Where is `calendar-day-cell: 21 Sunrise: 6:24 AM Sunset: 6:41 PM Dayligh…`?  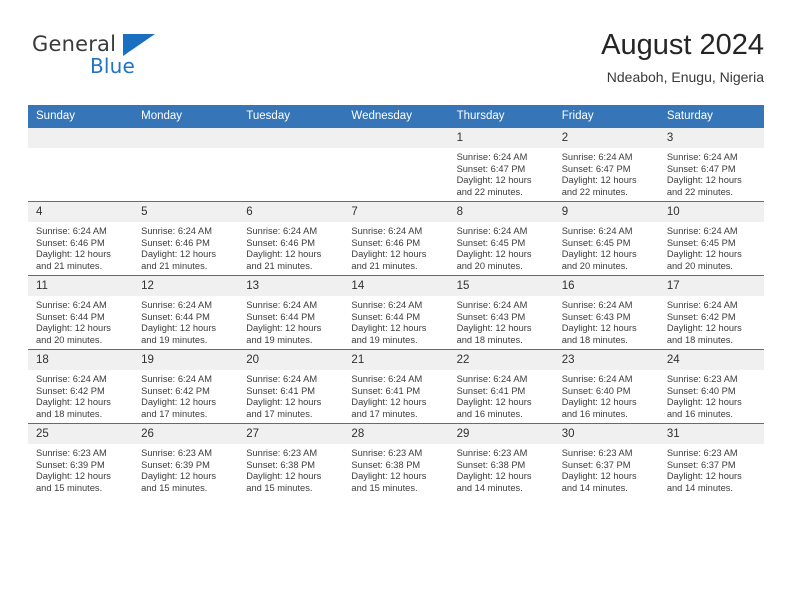 calendar-day-cell: 21 Sunrise: 6:24 AM Sunset: 6:41 PM Dayligh… is located at coordinates (396, 386).